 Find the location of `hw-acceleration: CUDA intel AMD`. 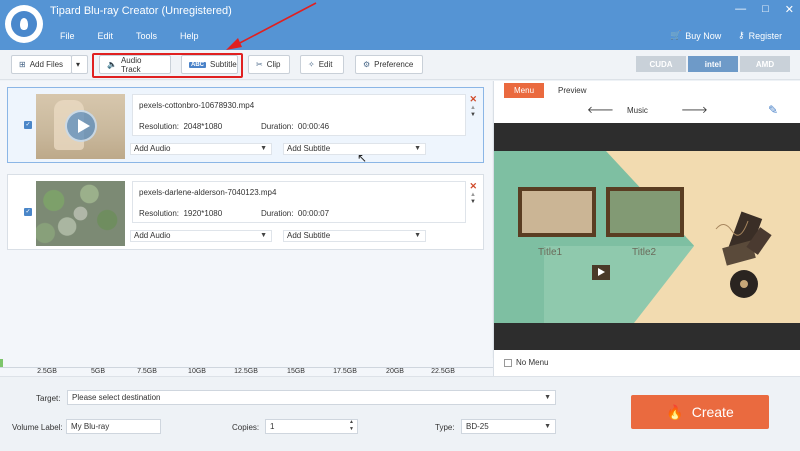

hw-acceleration: CUDA intel AMD is located at coordinates (713, 64).